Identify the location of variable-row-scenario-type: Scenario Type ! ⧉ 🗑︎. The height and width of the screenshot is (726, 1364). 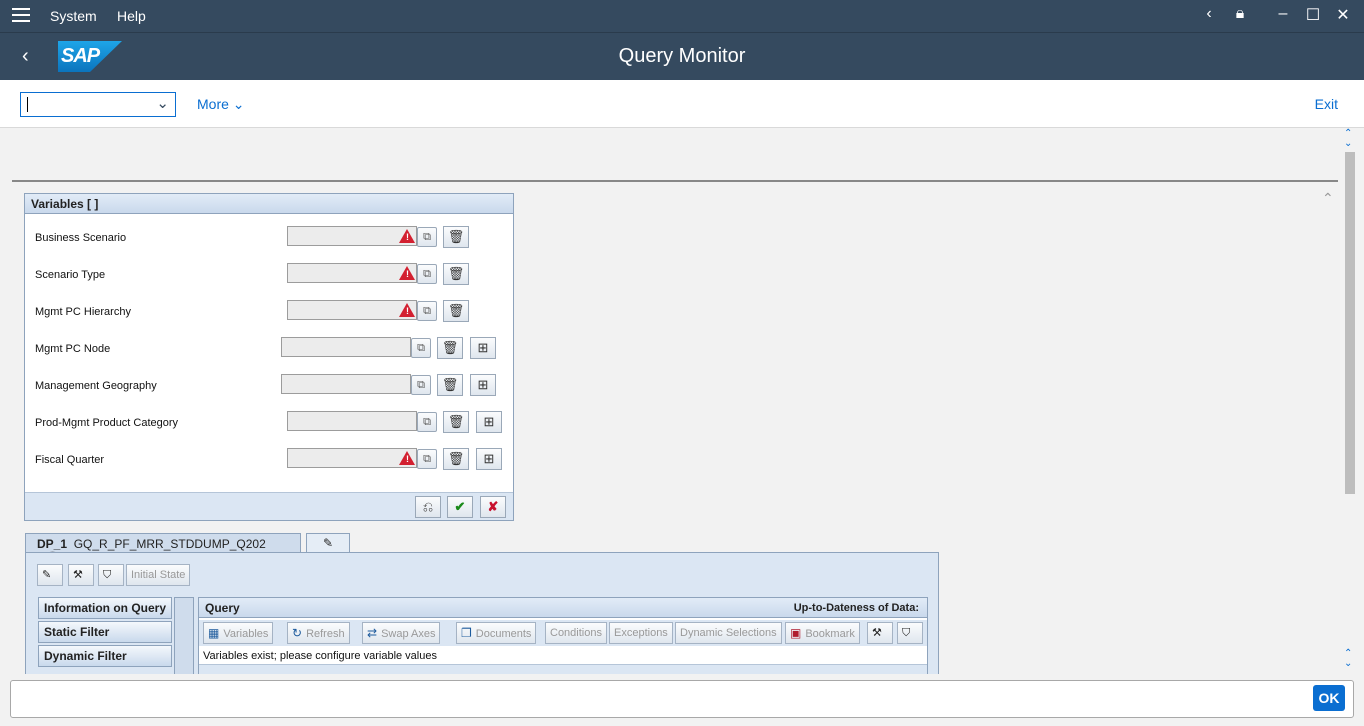
(270, 274).